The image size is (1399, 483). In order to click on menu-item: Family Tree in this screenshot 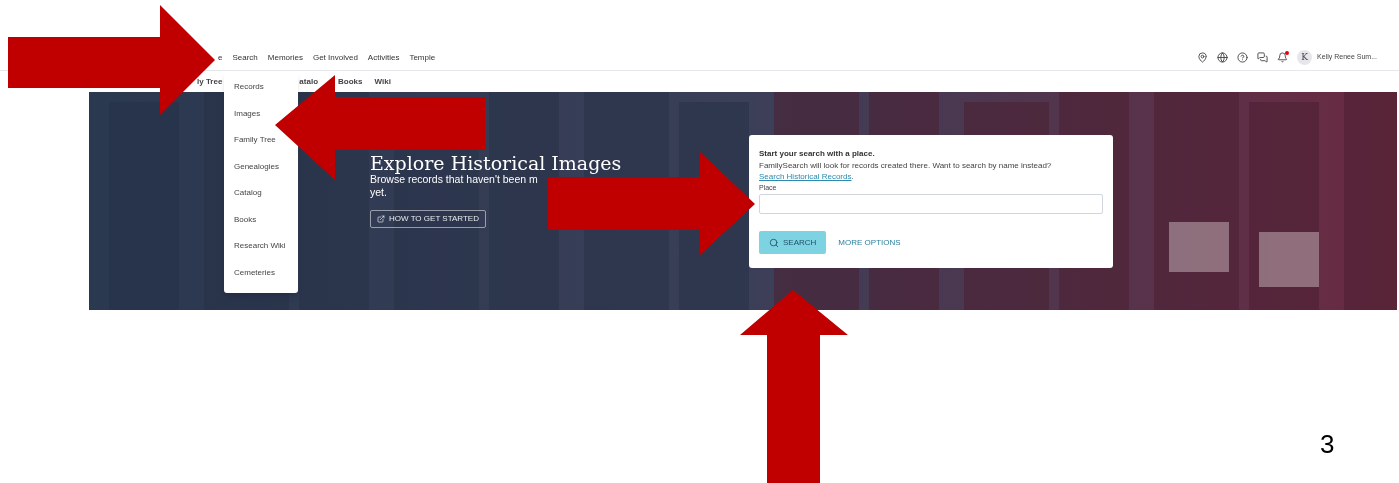, I will do `click(255, 147)`.